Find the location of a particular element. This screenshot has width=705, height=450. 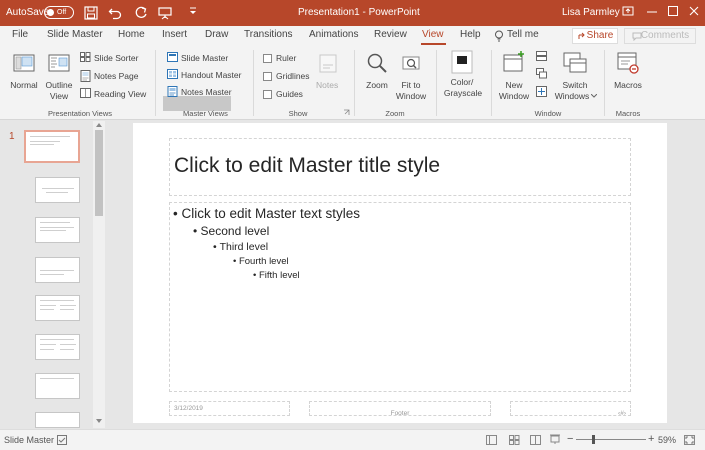

minimize-icon is located at coordinates (654, 14).